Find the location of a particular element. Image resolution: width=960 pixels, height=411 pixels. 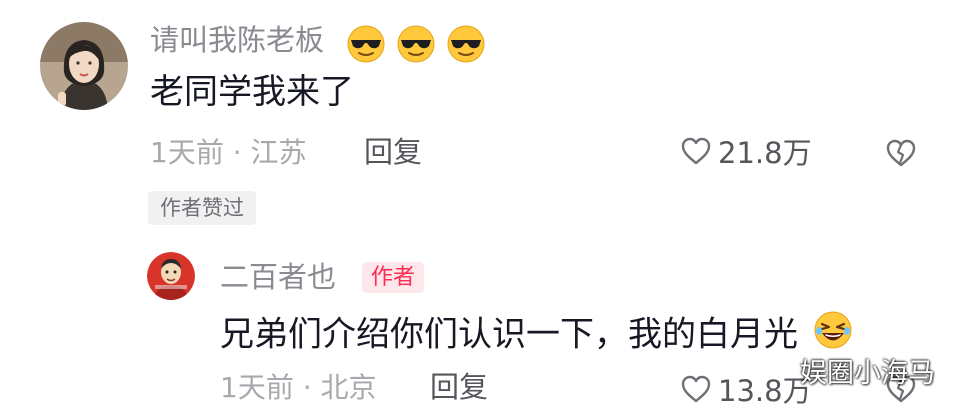

comment-text: 老同学我来了 is located at coordinates (252, 92).